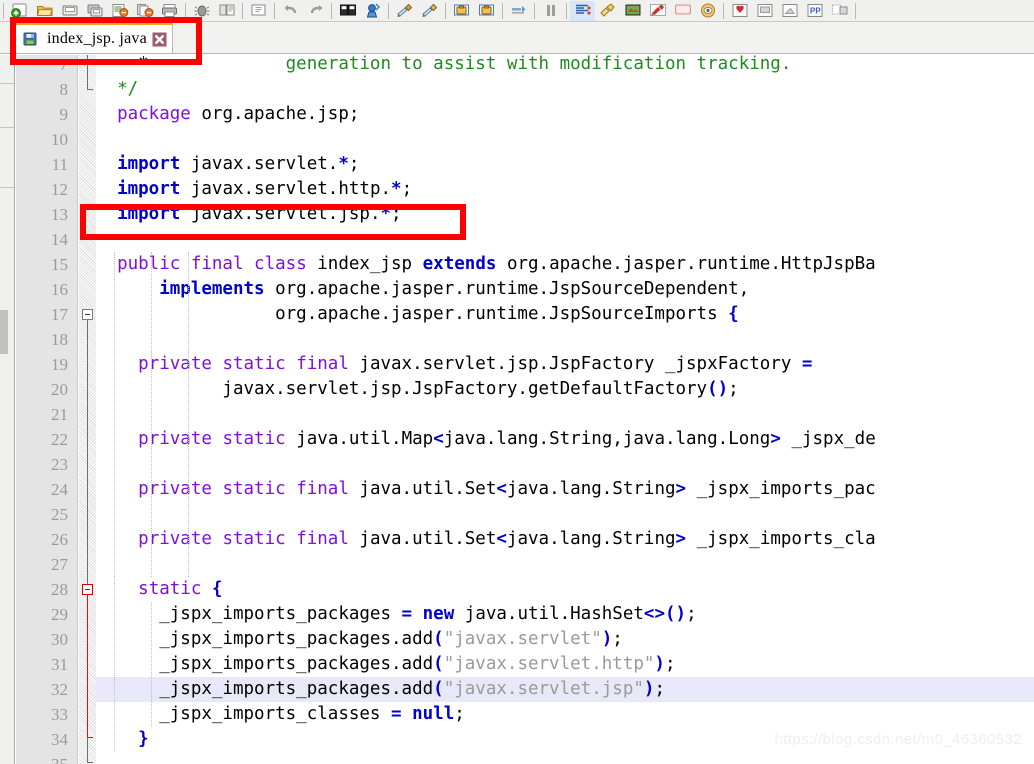 Image resolution: width=1034 pixels, height=764 pixels. Describe the element at coordinates (565, 714) in the screenshot. I see `code-line: _jspx_imports_classes = null;` at that location.